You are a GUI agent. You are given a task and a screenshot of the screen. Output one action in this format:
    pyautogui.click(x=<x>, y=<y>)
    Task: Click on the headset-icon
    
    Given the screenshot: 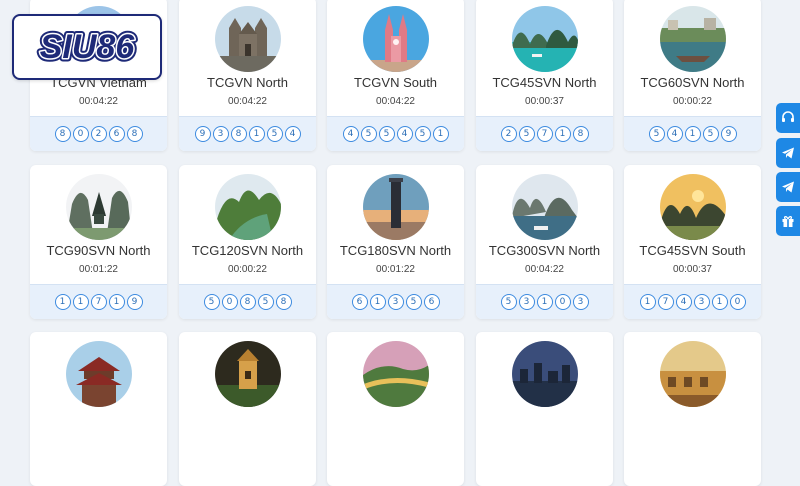 What is the action you would take?
    pyautogui.click(x=788, y=116)
    